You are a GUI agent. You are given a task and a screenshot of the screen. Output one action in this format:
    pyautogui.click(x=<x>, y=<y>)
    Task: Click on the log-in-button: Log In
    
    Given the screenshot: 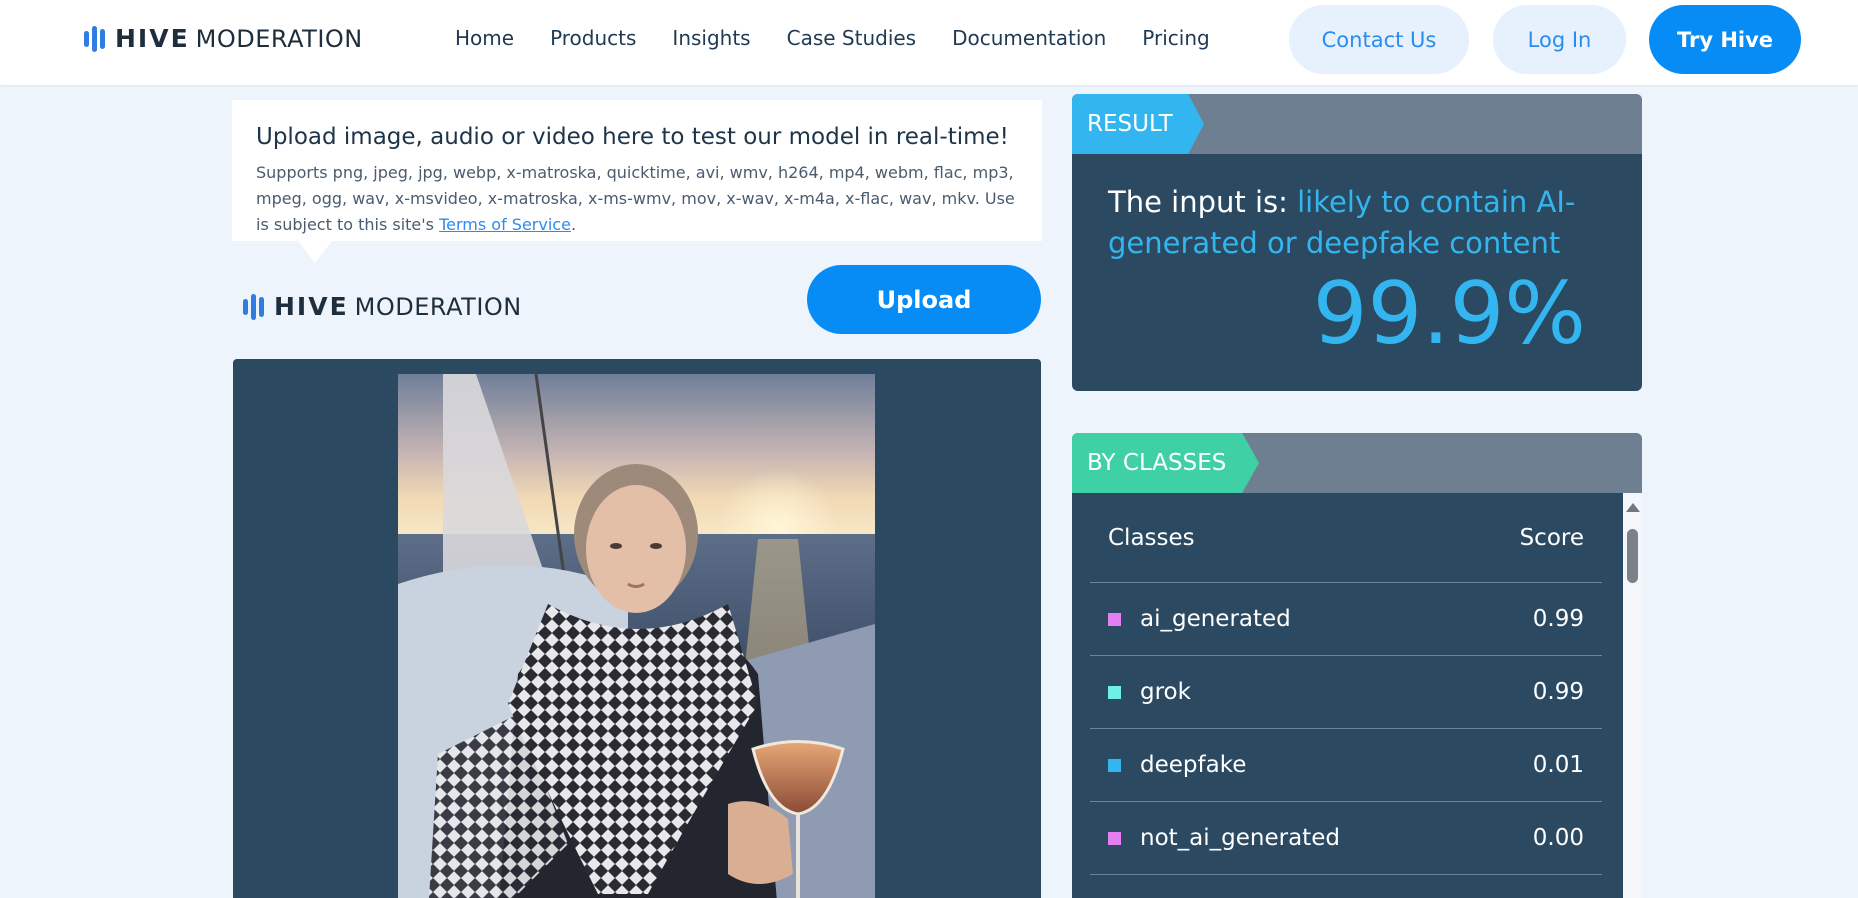 What is the action you would take?
    pyautogui.click(x=1559, y=39)
    